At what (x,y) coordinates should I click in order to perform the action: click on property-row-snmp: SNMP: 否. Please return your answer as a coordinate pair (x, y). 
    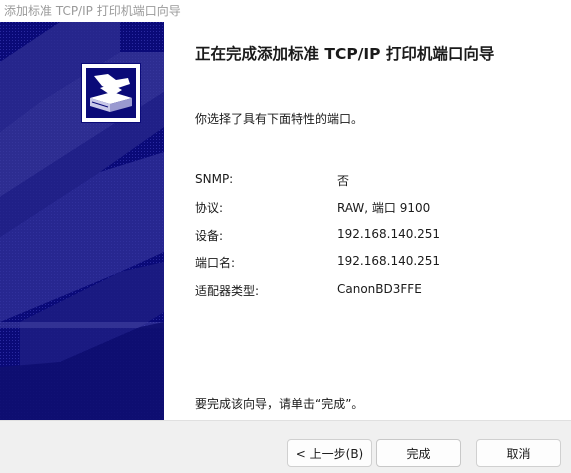
    Looking at the image, I should click on (375, 181).